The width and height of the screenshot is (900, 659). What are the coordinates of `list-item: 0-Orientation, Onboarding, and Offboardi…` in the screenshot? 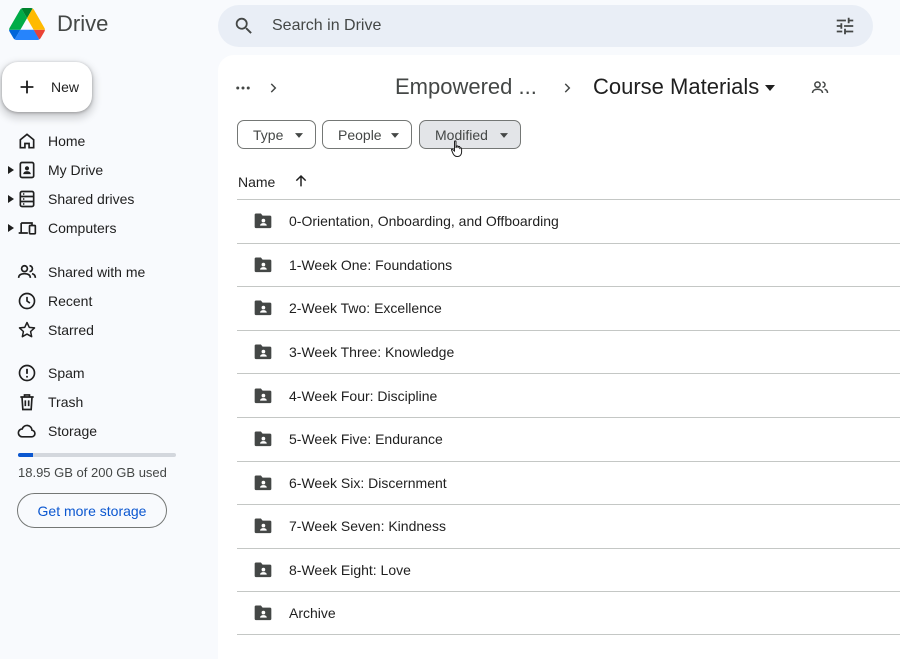 It's located at (568, 221).